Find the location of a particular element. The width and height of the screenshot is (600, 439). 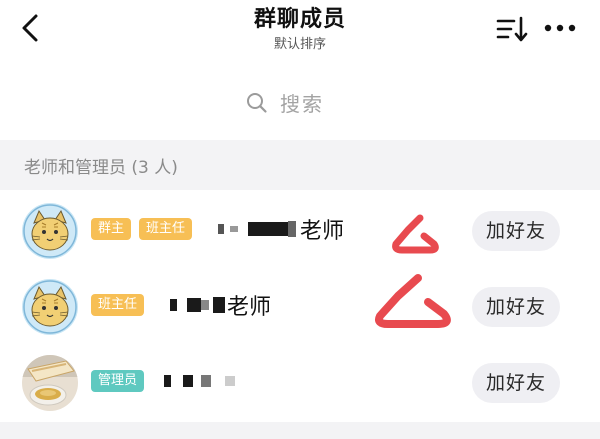

section-label-cutoff is located at coordinates (52, 433).